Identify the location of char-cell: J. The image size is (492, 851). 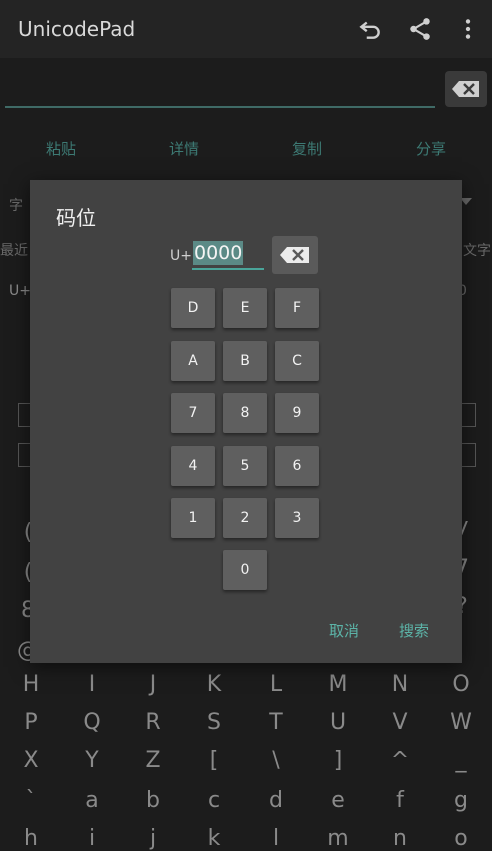
(153, 684).